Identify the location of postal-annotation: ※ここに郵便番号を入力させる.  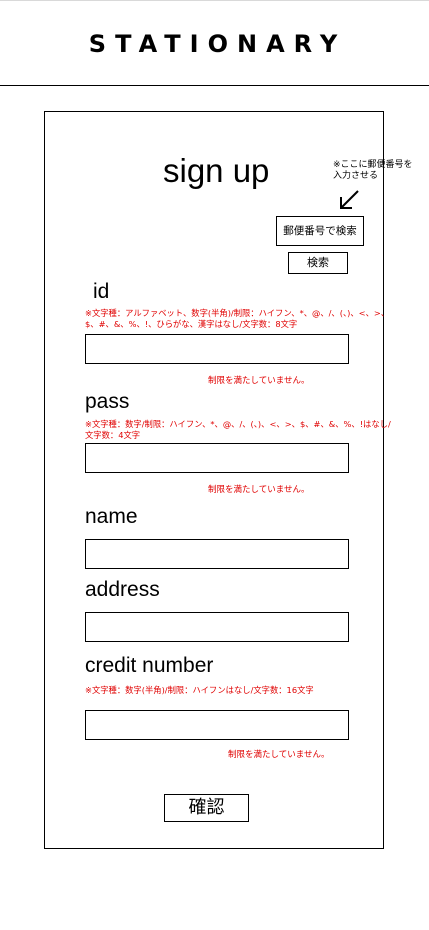
(373, 170).